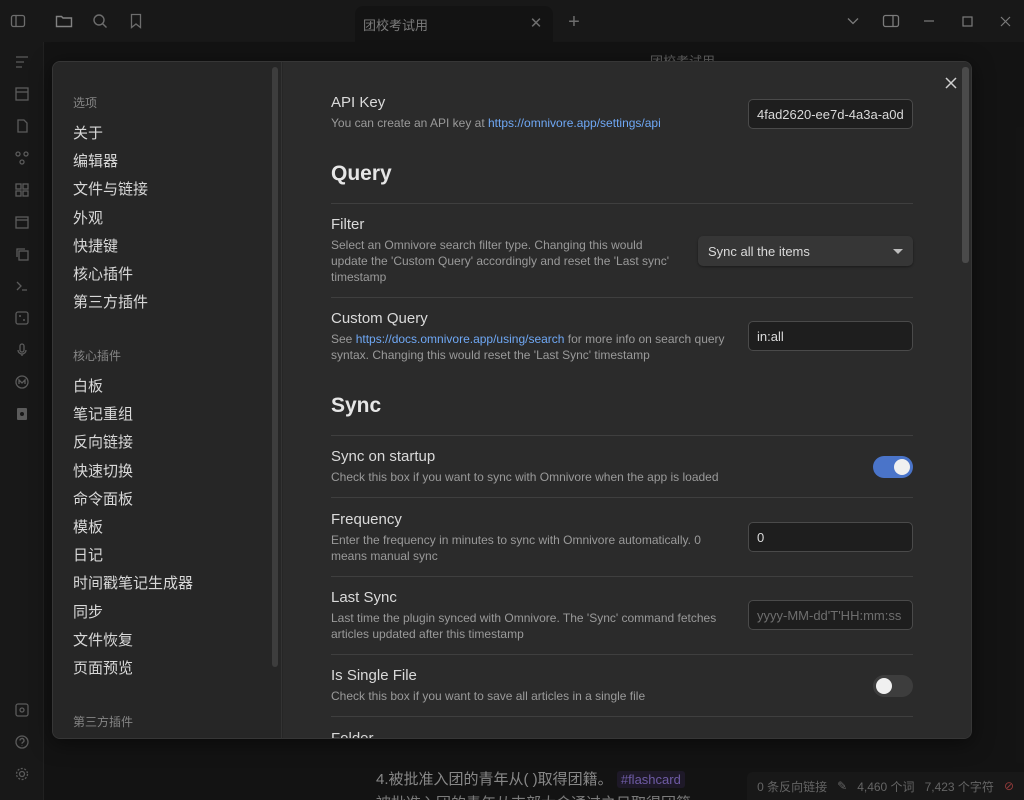  I want to click on last-sync-input: yyyy-MM-dd'T'HH:mm:ss, so click(830, 615).